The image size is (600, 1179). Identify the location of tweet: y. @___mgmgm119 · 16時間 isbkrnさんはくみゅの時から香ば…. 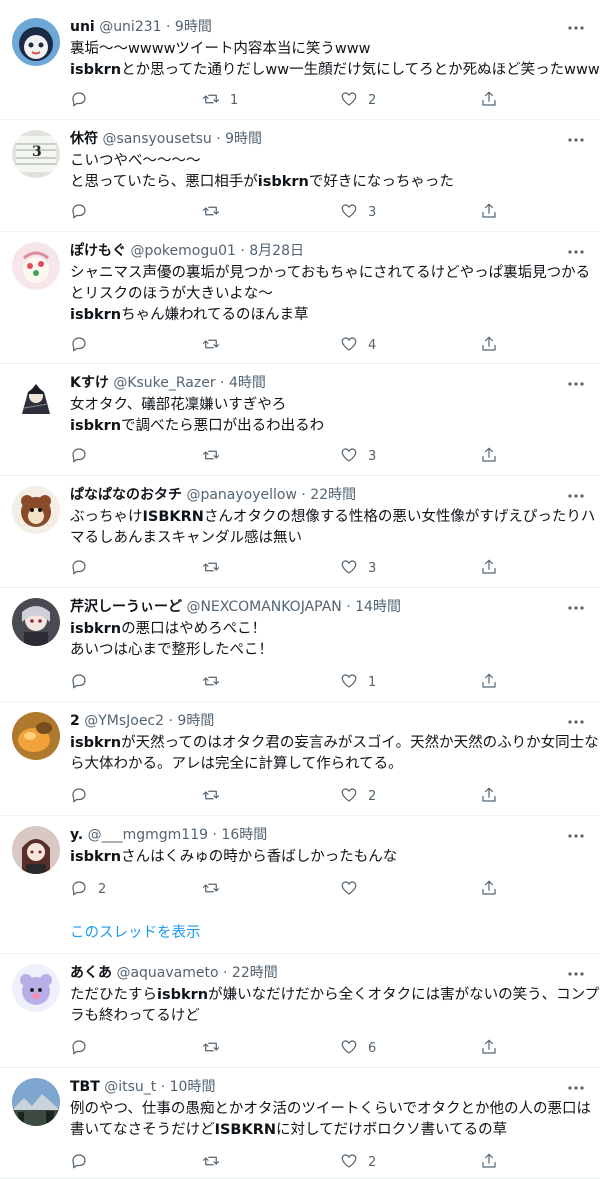
(300, 885).